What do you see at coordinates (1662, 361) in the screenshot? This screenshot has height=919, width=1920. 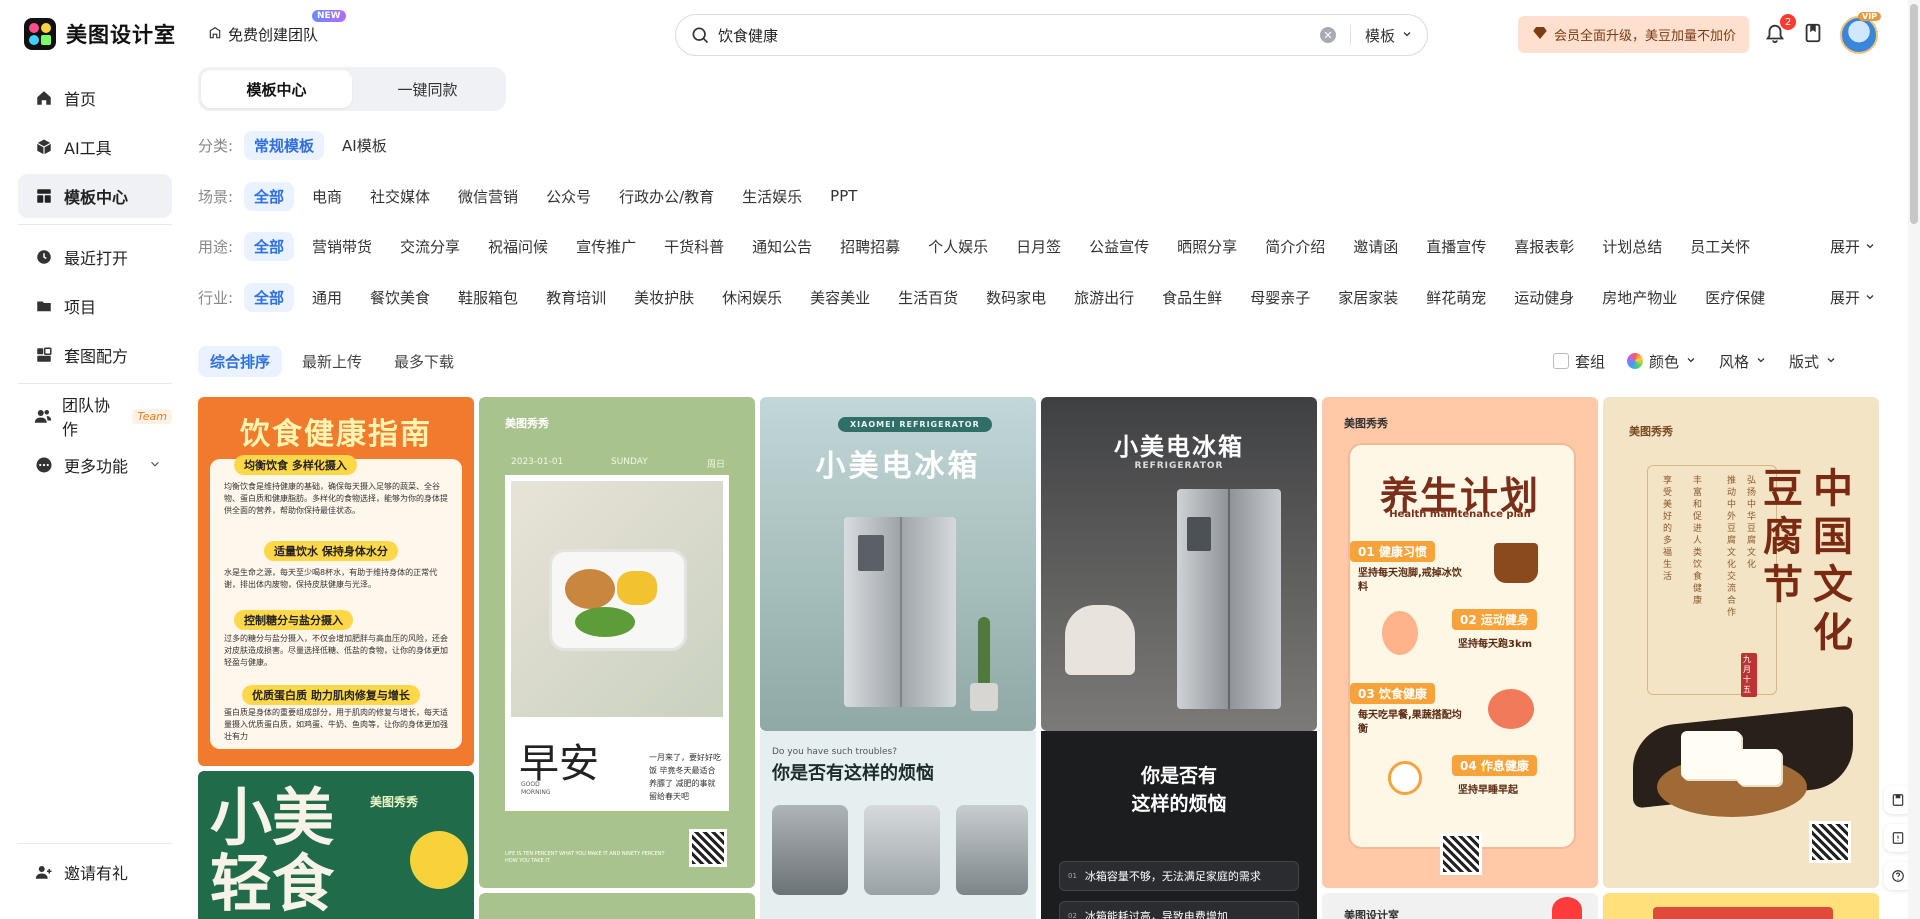 I see `color-filter: 颜色` at bounding box center [1662, 361].